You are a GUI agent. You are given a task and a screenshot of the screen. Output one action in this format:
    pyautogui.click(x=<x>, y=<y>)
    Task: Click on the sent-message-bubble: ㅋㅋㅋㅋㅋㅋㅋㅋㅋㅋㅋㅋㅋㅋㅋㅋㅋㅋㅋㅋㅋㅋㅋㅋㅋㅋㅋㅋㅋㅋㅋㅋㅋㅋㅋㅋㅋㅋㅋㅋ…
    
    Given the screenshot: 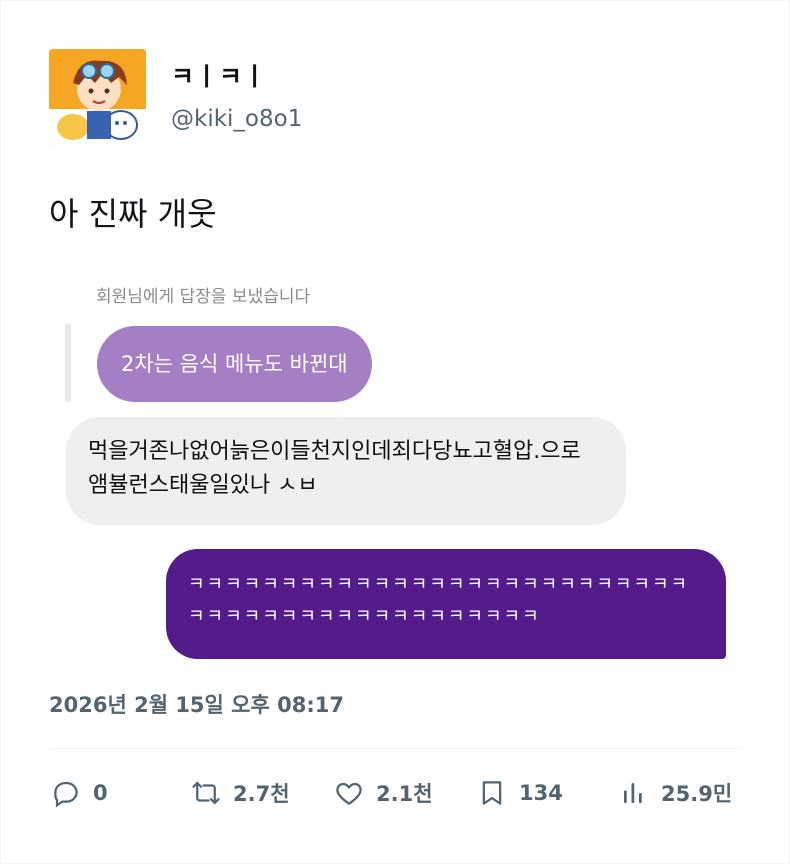 What is the action you would take?
    pyautogui.click(x=446, y=604)
    